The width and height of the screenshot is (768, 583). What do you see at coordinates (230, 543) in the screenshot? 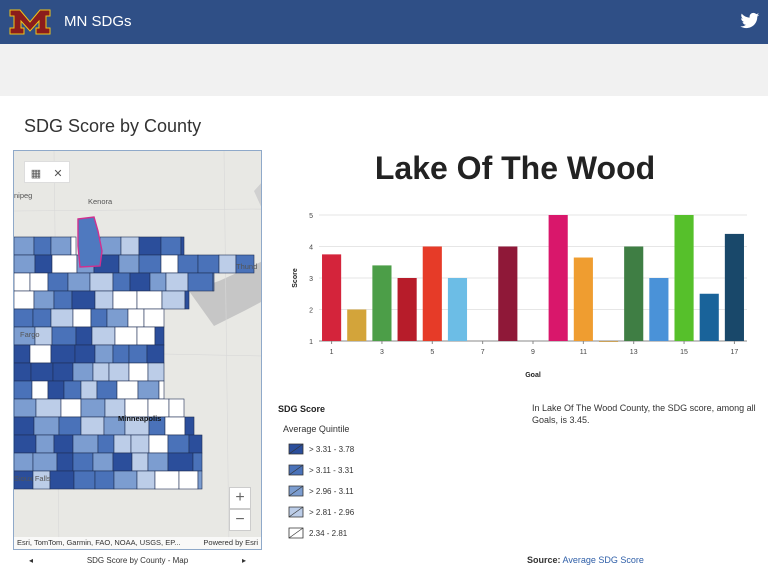
I see `powered-by-esri: Powered by Esri` at bounding box center [230, 543].